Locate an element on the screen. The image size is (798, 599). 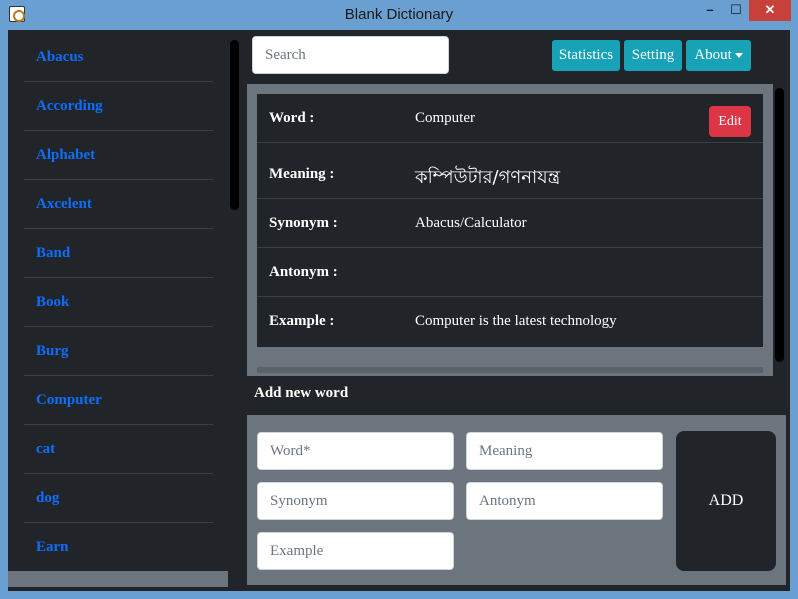
row-value: Computer is located at coordinates (445, 118).